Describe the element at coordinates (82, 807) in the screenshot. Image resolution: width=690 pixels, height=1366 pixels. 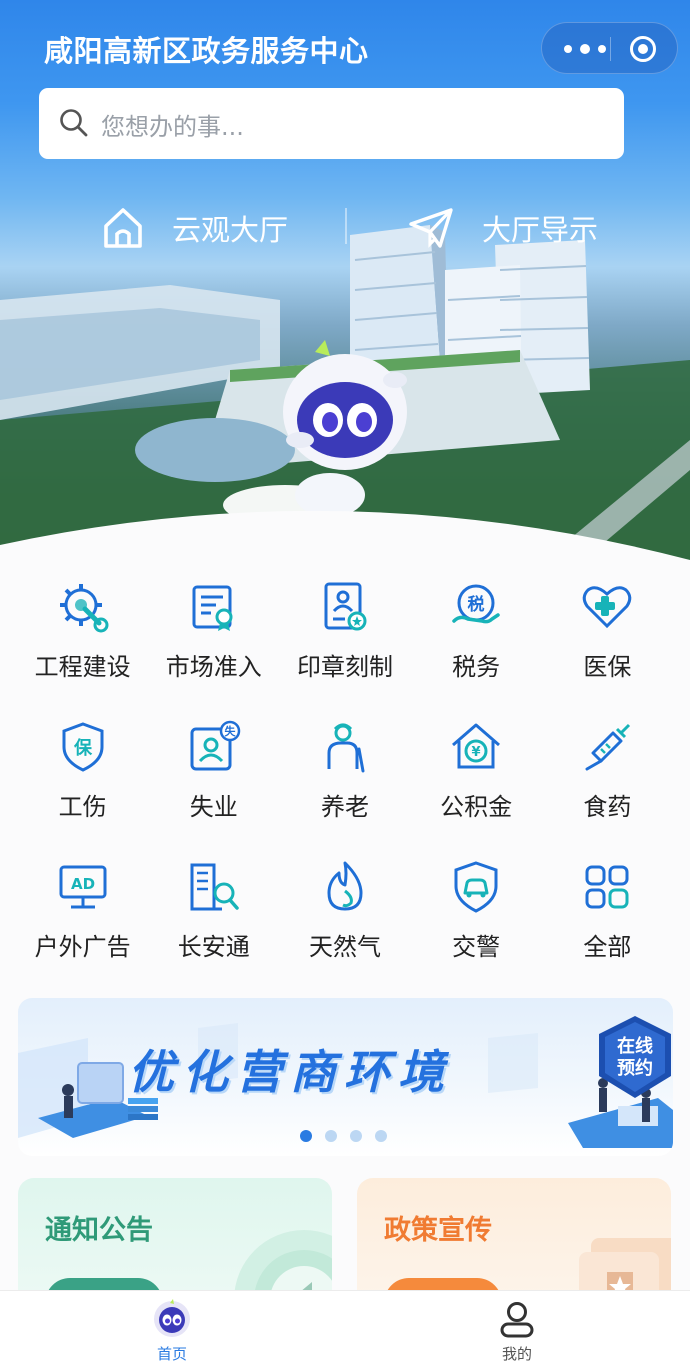
I see `service-label: 工伤` at that location.